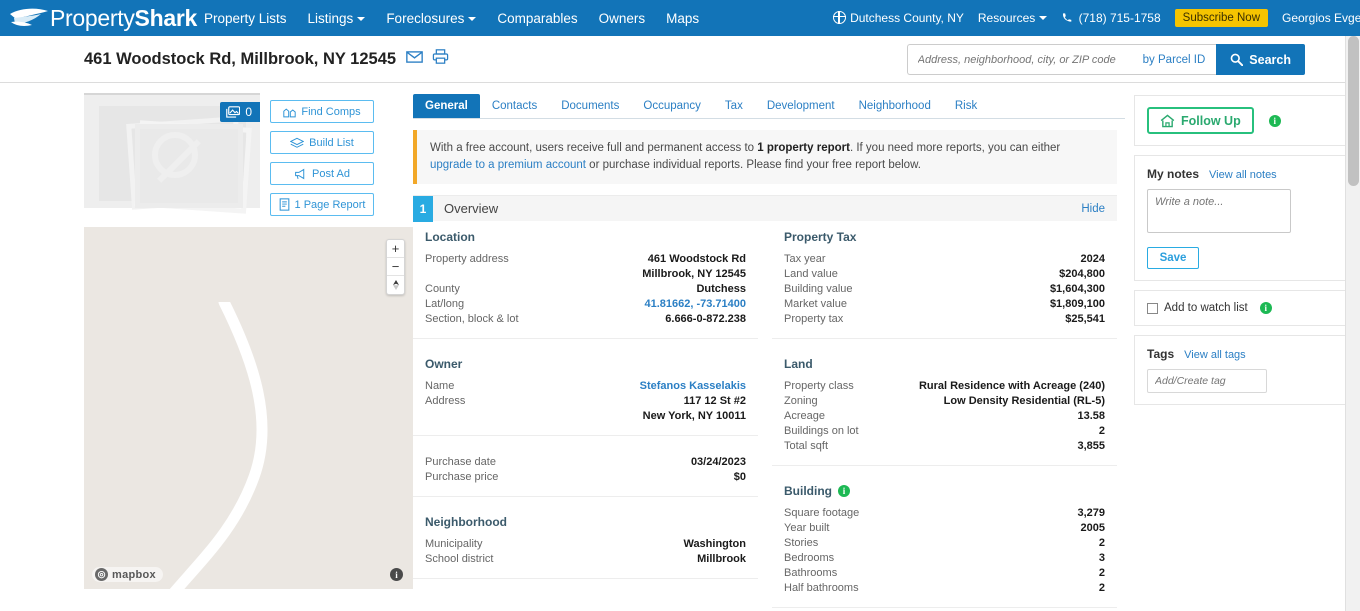 This screenshot has width=1360, height=611. I want to click on by-parcel-id-toggle: by Parcel ID, so click(1174, 59).